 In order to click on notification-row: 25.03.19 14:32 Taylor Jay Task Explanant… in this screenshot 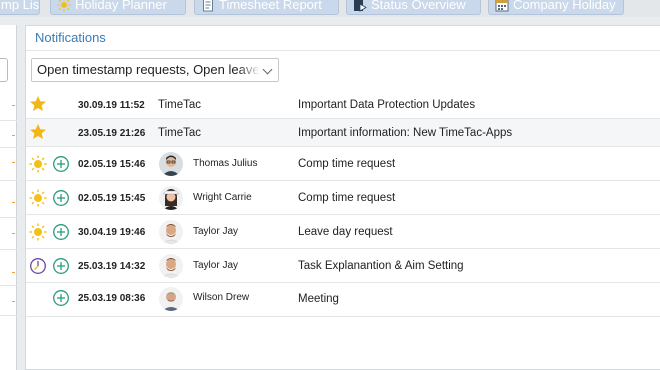, I will do `click(343, 266)`.